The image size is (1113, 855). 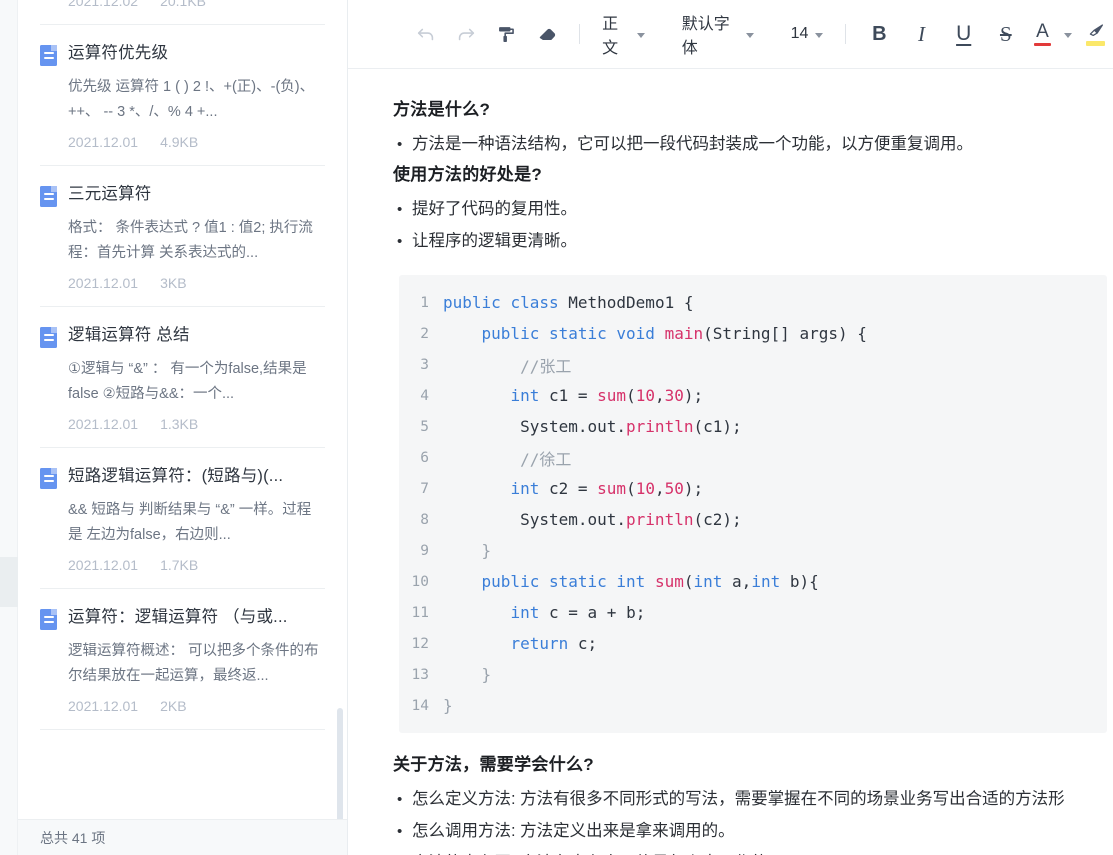 I want to click on code-line: 6 //徐工, so click(x=753, y=457).